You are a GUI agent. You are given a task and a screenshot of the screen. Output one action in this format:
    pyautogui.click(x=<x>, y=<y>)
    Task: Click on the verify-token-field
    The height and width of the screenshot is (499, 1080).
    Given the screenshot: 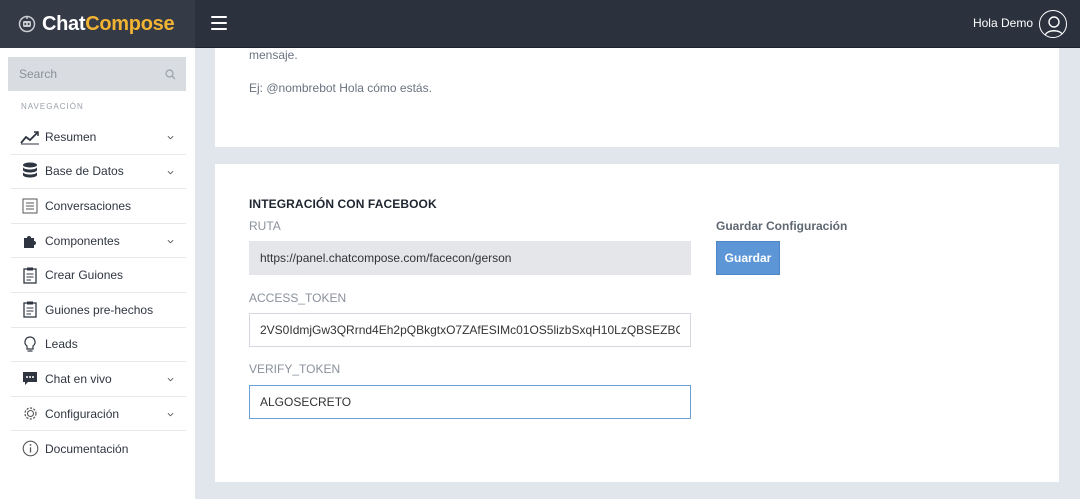 What is the action you would take?
    pyautogui.click(x=470, y=402)
    